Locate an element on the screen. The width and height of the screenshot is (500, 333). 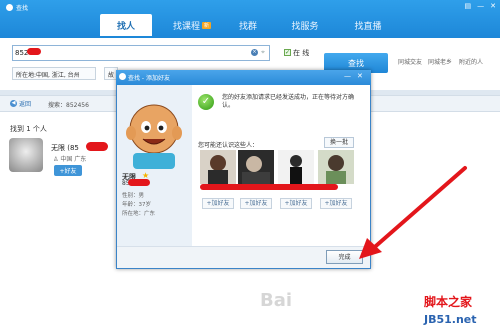
tab-find-services: 找服务 is located at coordinates (305, 25).